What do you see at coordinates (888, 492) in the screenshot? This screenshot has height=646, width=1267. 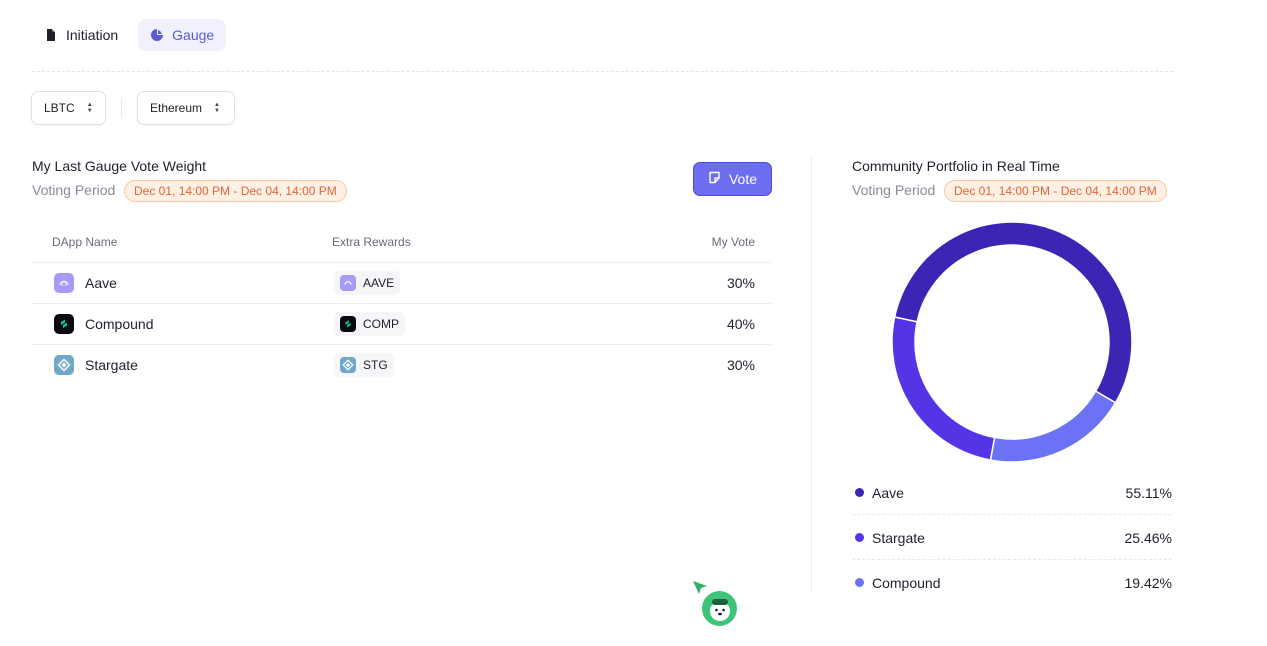 I see `legend-name: Aave` at bounding box center [888, 492].